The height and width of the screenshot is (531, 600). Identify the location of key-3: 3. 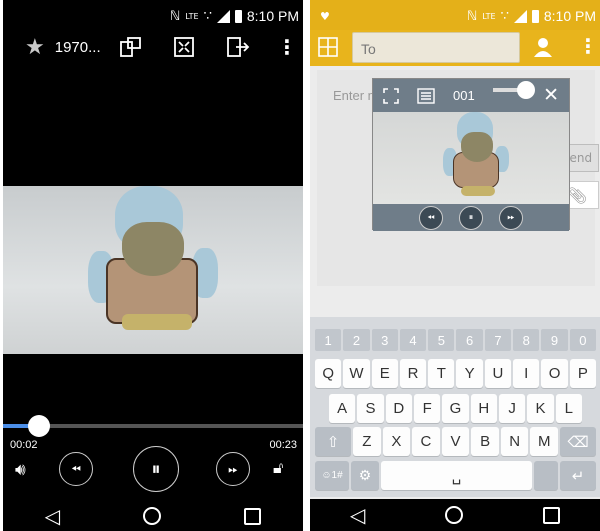
(384, 340).